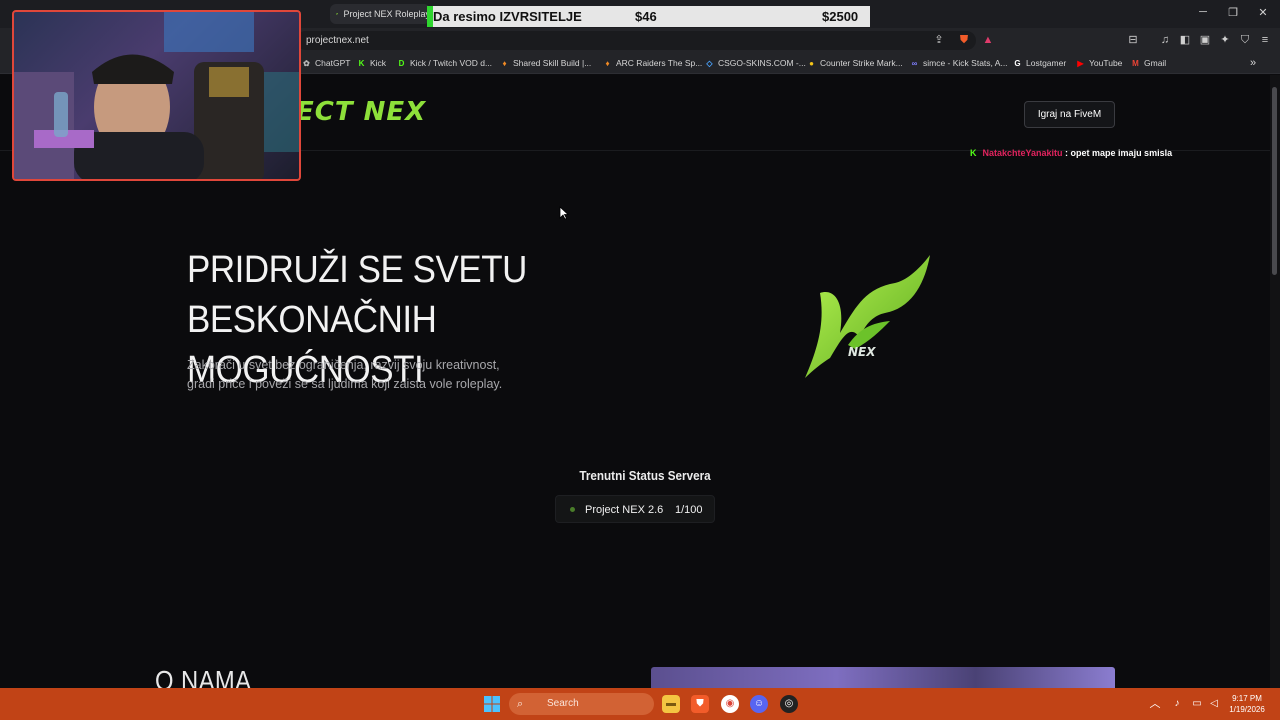  I want to click on address-bar: projectnex.net, so click(636, 40).